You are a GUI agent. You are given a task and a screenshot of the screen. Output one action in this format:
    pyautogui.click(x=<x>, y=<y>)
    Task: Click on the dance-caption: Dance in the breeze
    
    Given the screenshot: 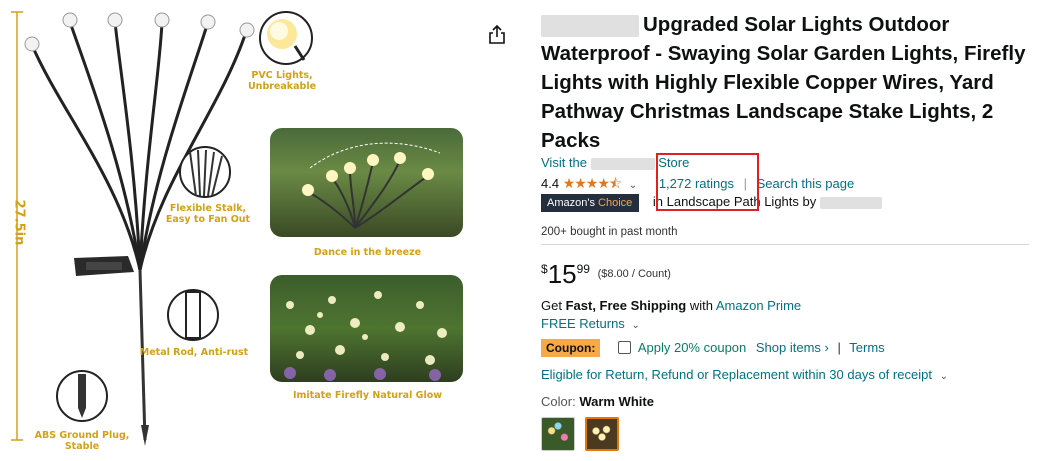 What is the action you would take?
    pyautogui.click(x=367, y=252)
    